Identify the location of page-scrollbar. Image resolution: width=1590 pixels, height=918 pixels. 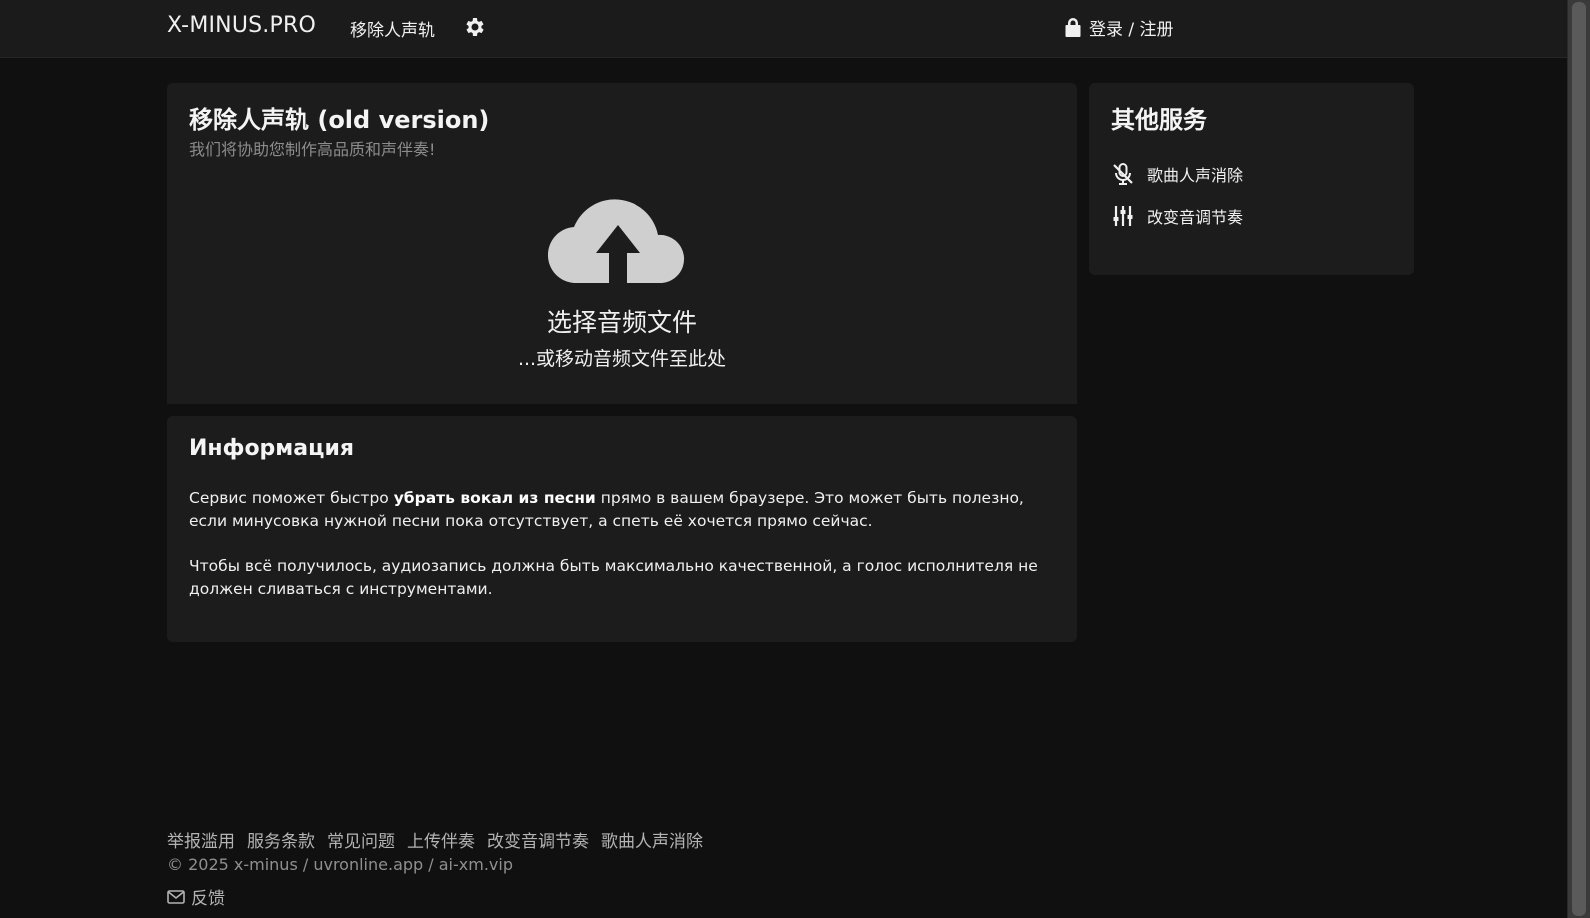
(1578, 459).